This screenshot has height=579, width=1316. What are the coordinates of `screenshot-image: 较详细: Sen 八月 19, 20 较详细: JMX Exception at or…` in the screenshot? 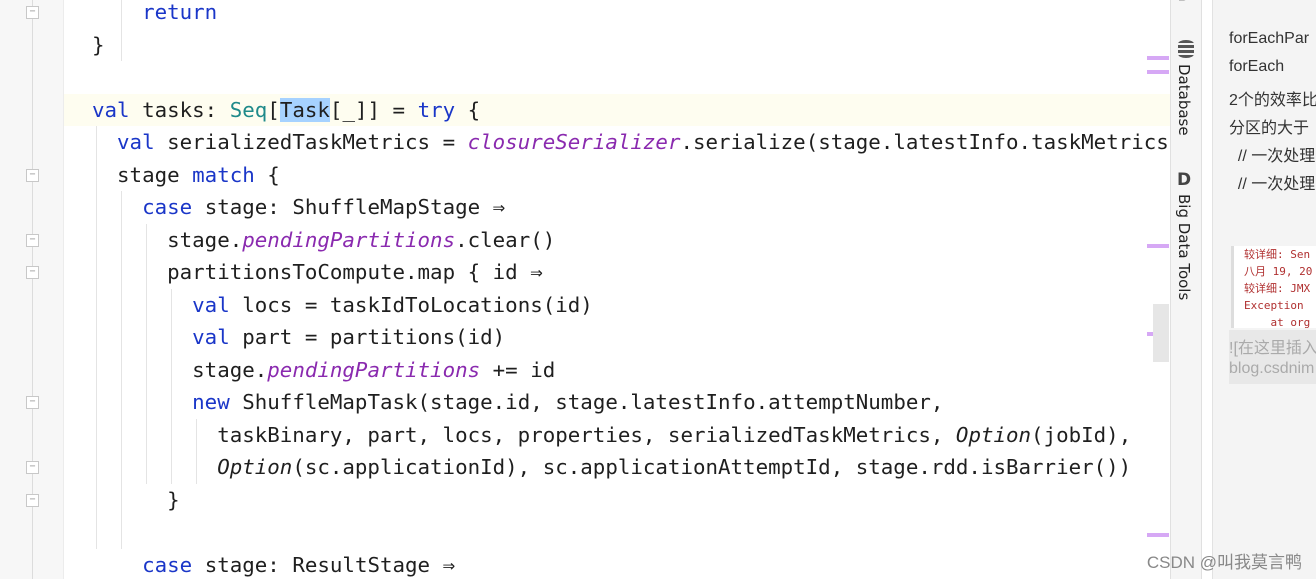 It's located at (1273, 287).